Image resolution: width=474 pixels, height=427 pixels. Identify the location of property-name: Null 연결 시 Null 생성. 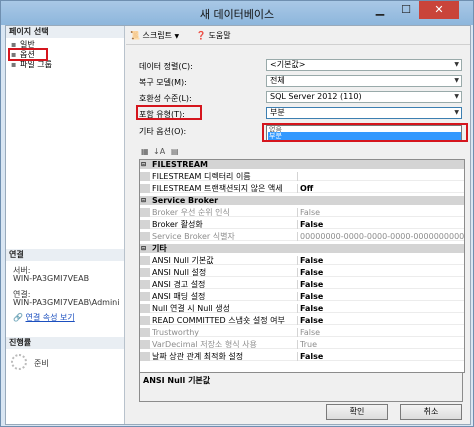
(191, 308).